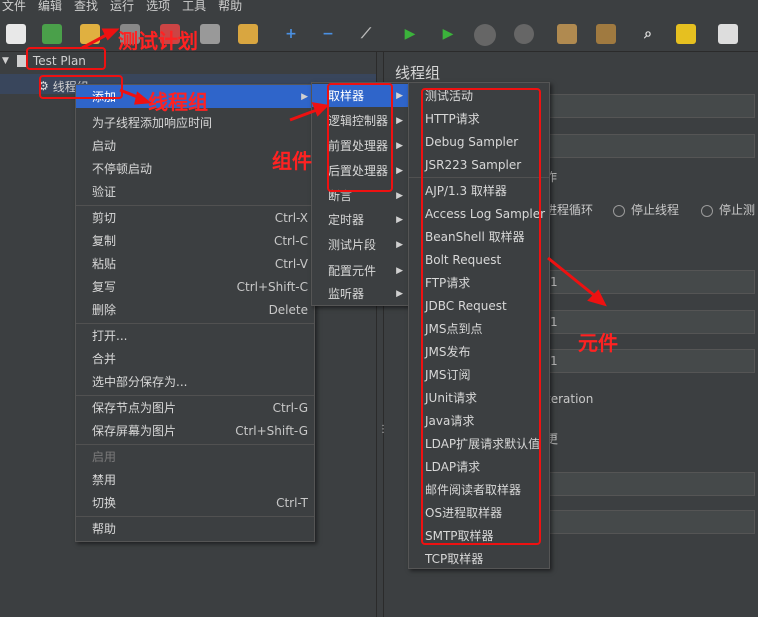 The image size is (758, 617). I want to click on arrow-head-test-plan, so click(110, 34).